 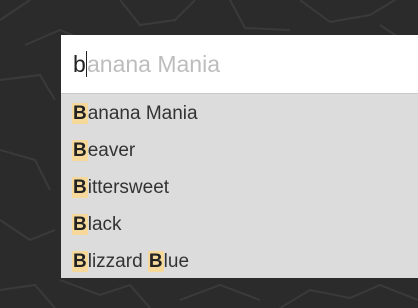 I want to click on suggestion-text: lack, so click(x=104, y=224).